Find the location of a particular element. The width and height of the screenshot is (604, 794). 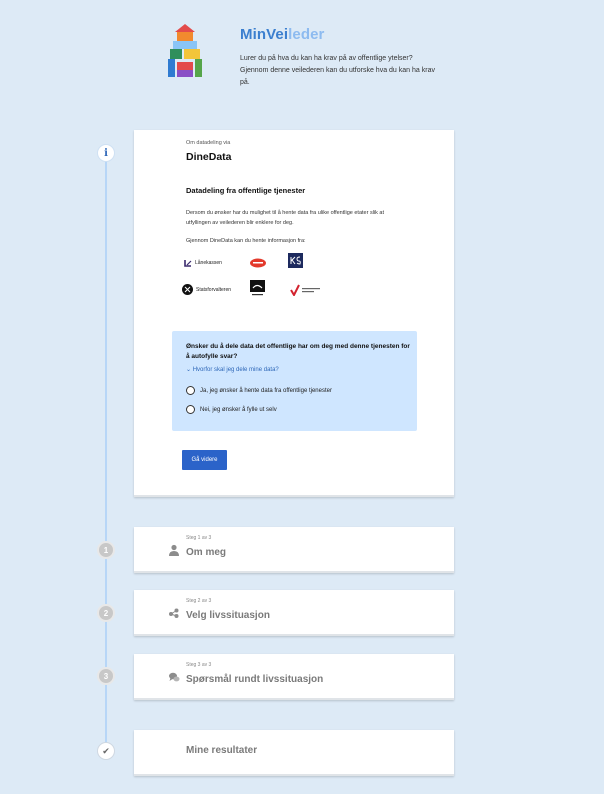

partner-name: Statsforvalteren is located at coordinates (214, 289).